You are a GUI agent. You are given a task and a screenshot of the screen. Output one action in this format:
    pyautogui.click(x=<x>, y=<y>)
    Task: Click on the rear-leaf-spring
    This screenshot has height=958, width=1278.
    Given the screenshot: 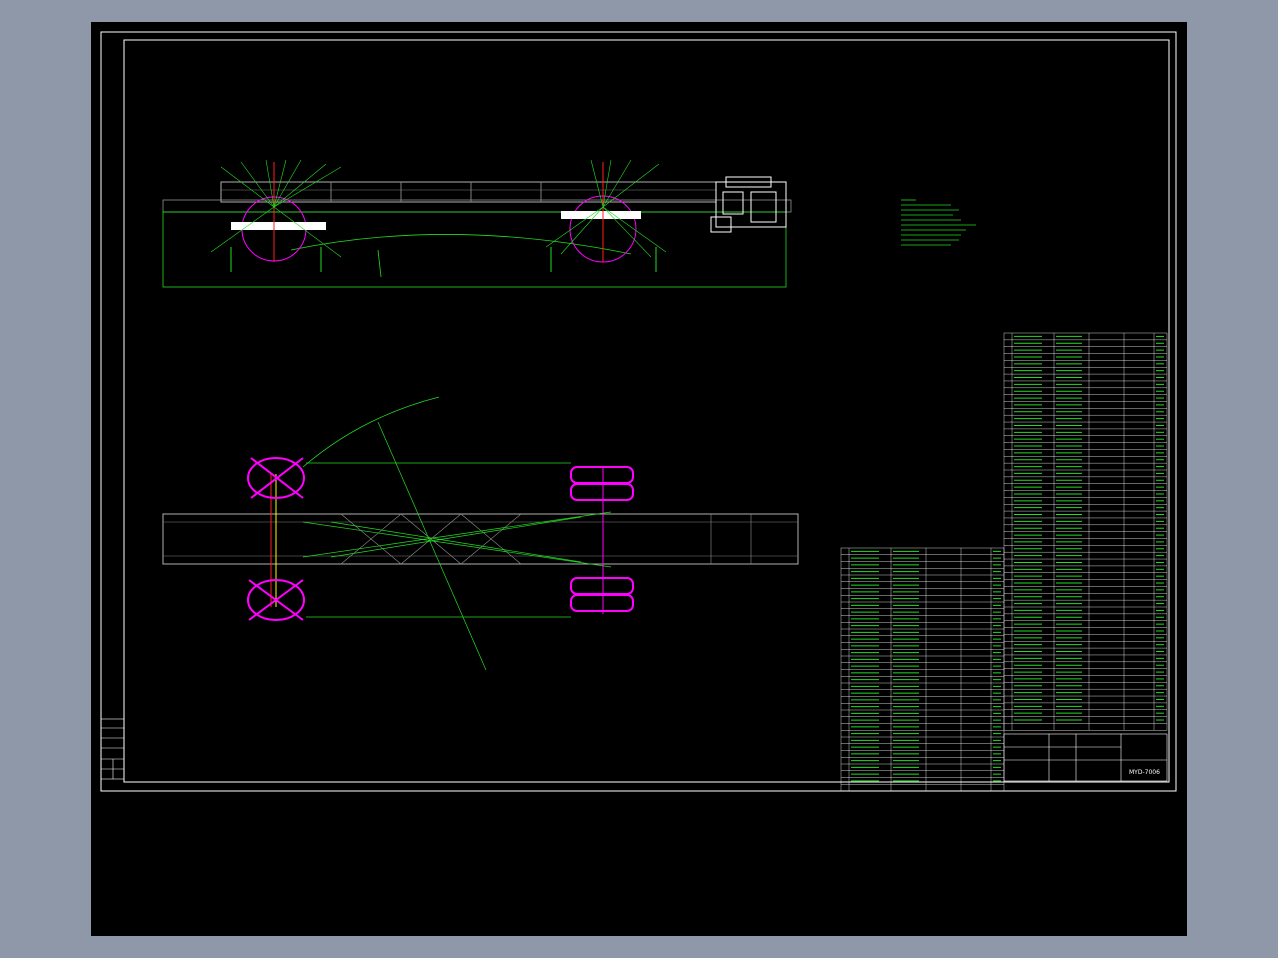 What is the action you would take?
    pyautogui.click(x=601, y=215)
    